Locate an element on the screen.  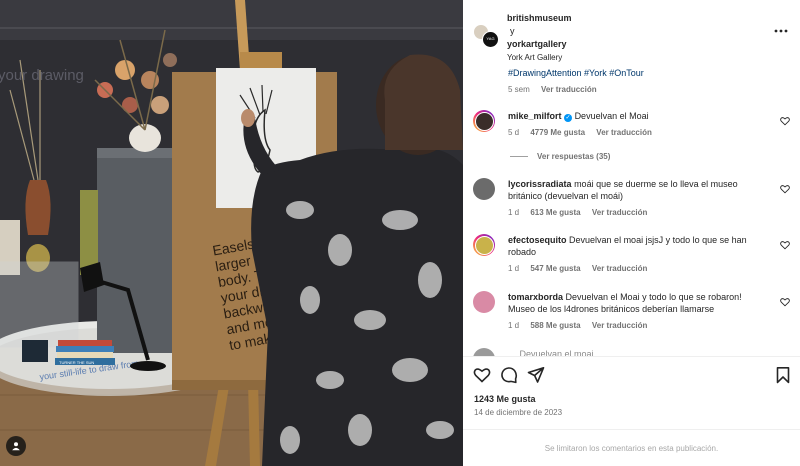
comment-icon is located at coordinates (509, 375).